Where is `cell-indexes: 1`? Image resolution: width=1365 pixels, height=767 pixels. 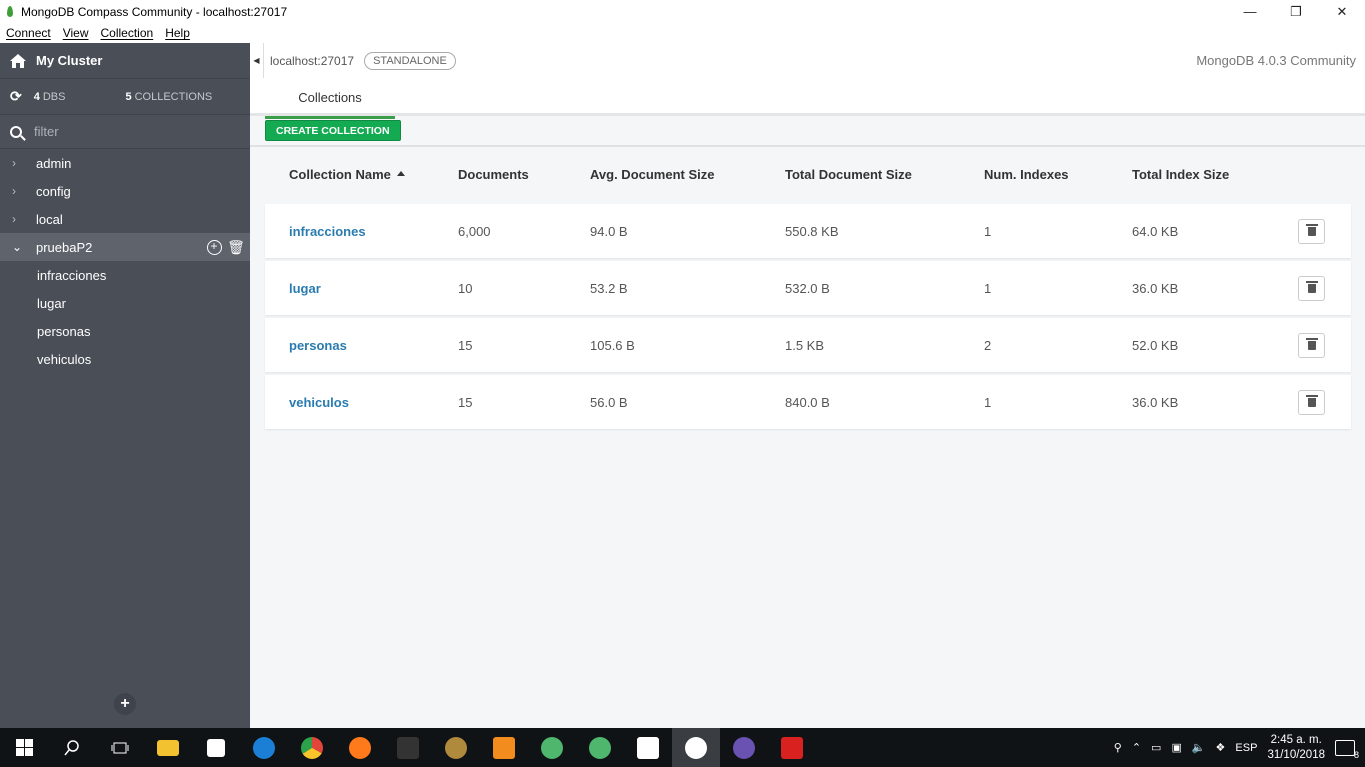
cell-indexes: 1 is located at coordinates (988, 231).